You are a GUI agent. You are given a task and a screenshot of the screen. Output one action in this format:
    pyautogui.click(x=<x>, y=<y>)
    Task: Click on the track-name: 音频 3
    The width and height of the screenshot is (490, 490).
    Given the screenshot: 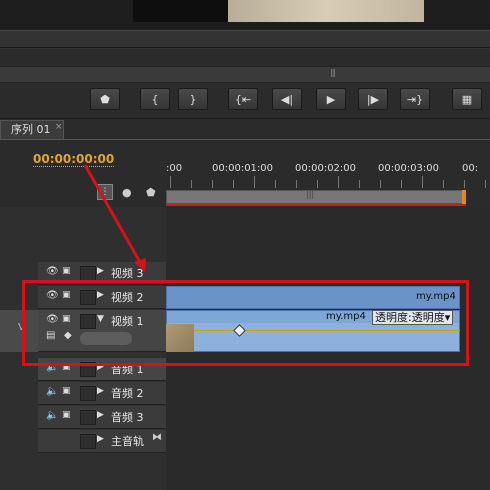 What is the action you would take?
    pyautogui.click(x=127, y=417)
    